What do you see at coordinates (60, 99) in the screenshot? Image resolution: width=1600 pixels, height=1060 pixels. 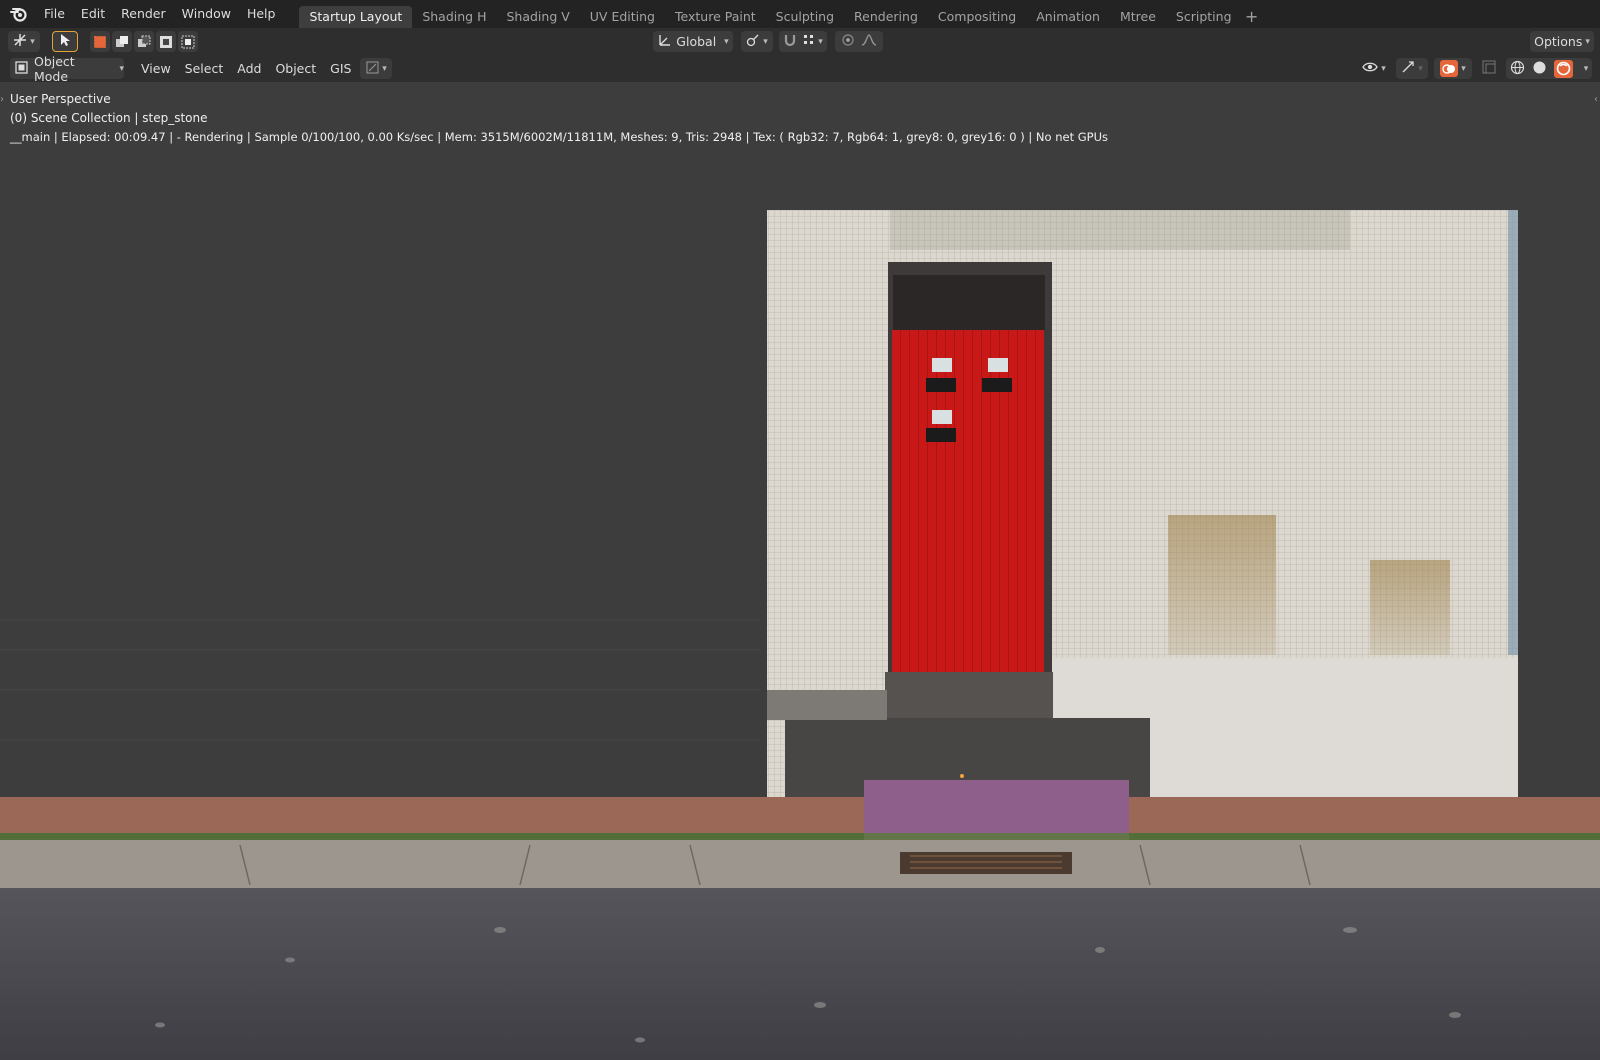 I see `viewport-perspective-label: User Perspective` at bounding box center [60, 99].